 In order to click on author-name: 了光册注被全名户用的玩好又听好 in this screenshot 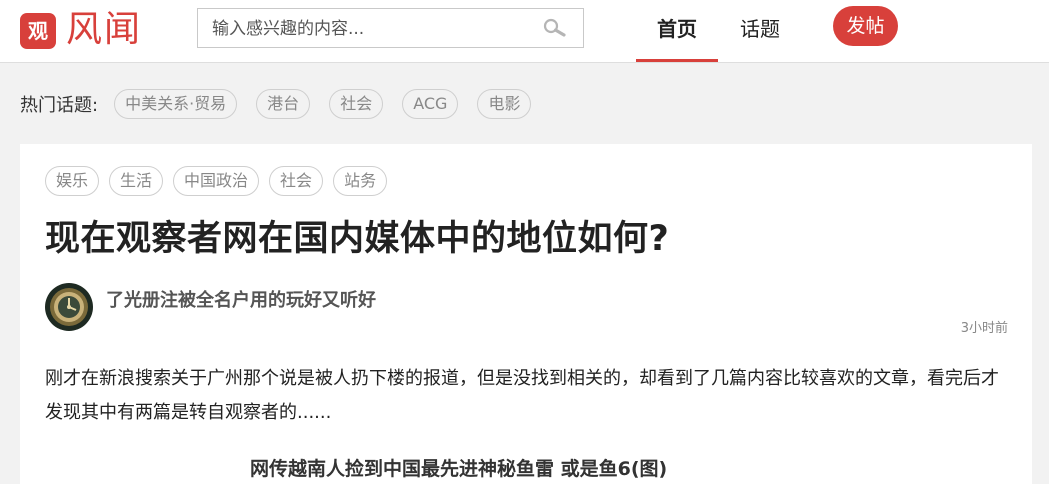, I will do `click(241, 299)`.